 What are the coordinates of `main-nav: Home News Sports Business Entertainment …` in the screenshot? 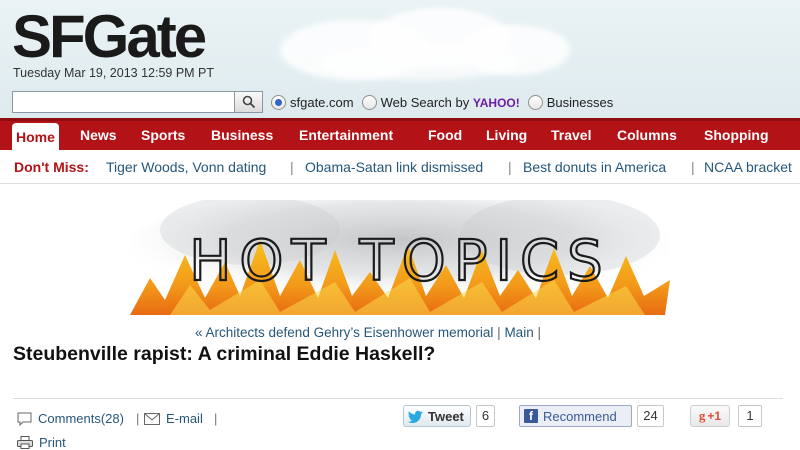 It's located at (400, 135).